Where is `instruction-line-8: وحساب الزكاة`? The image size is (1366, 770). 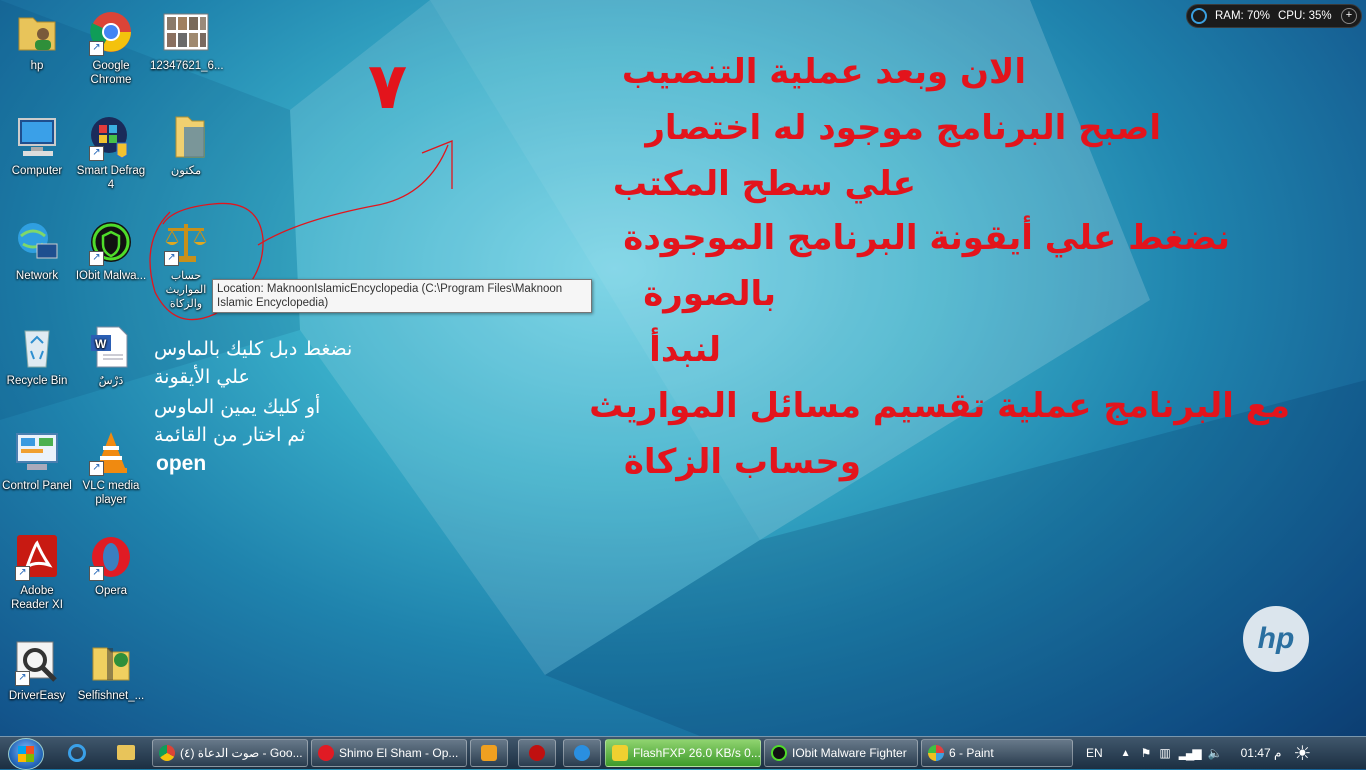 instruction-line-8: وحساب الزكاة is located at coordinates (742, 462).